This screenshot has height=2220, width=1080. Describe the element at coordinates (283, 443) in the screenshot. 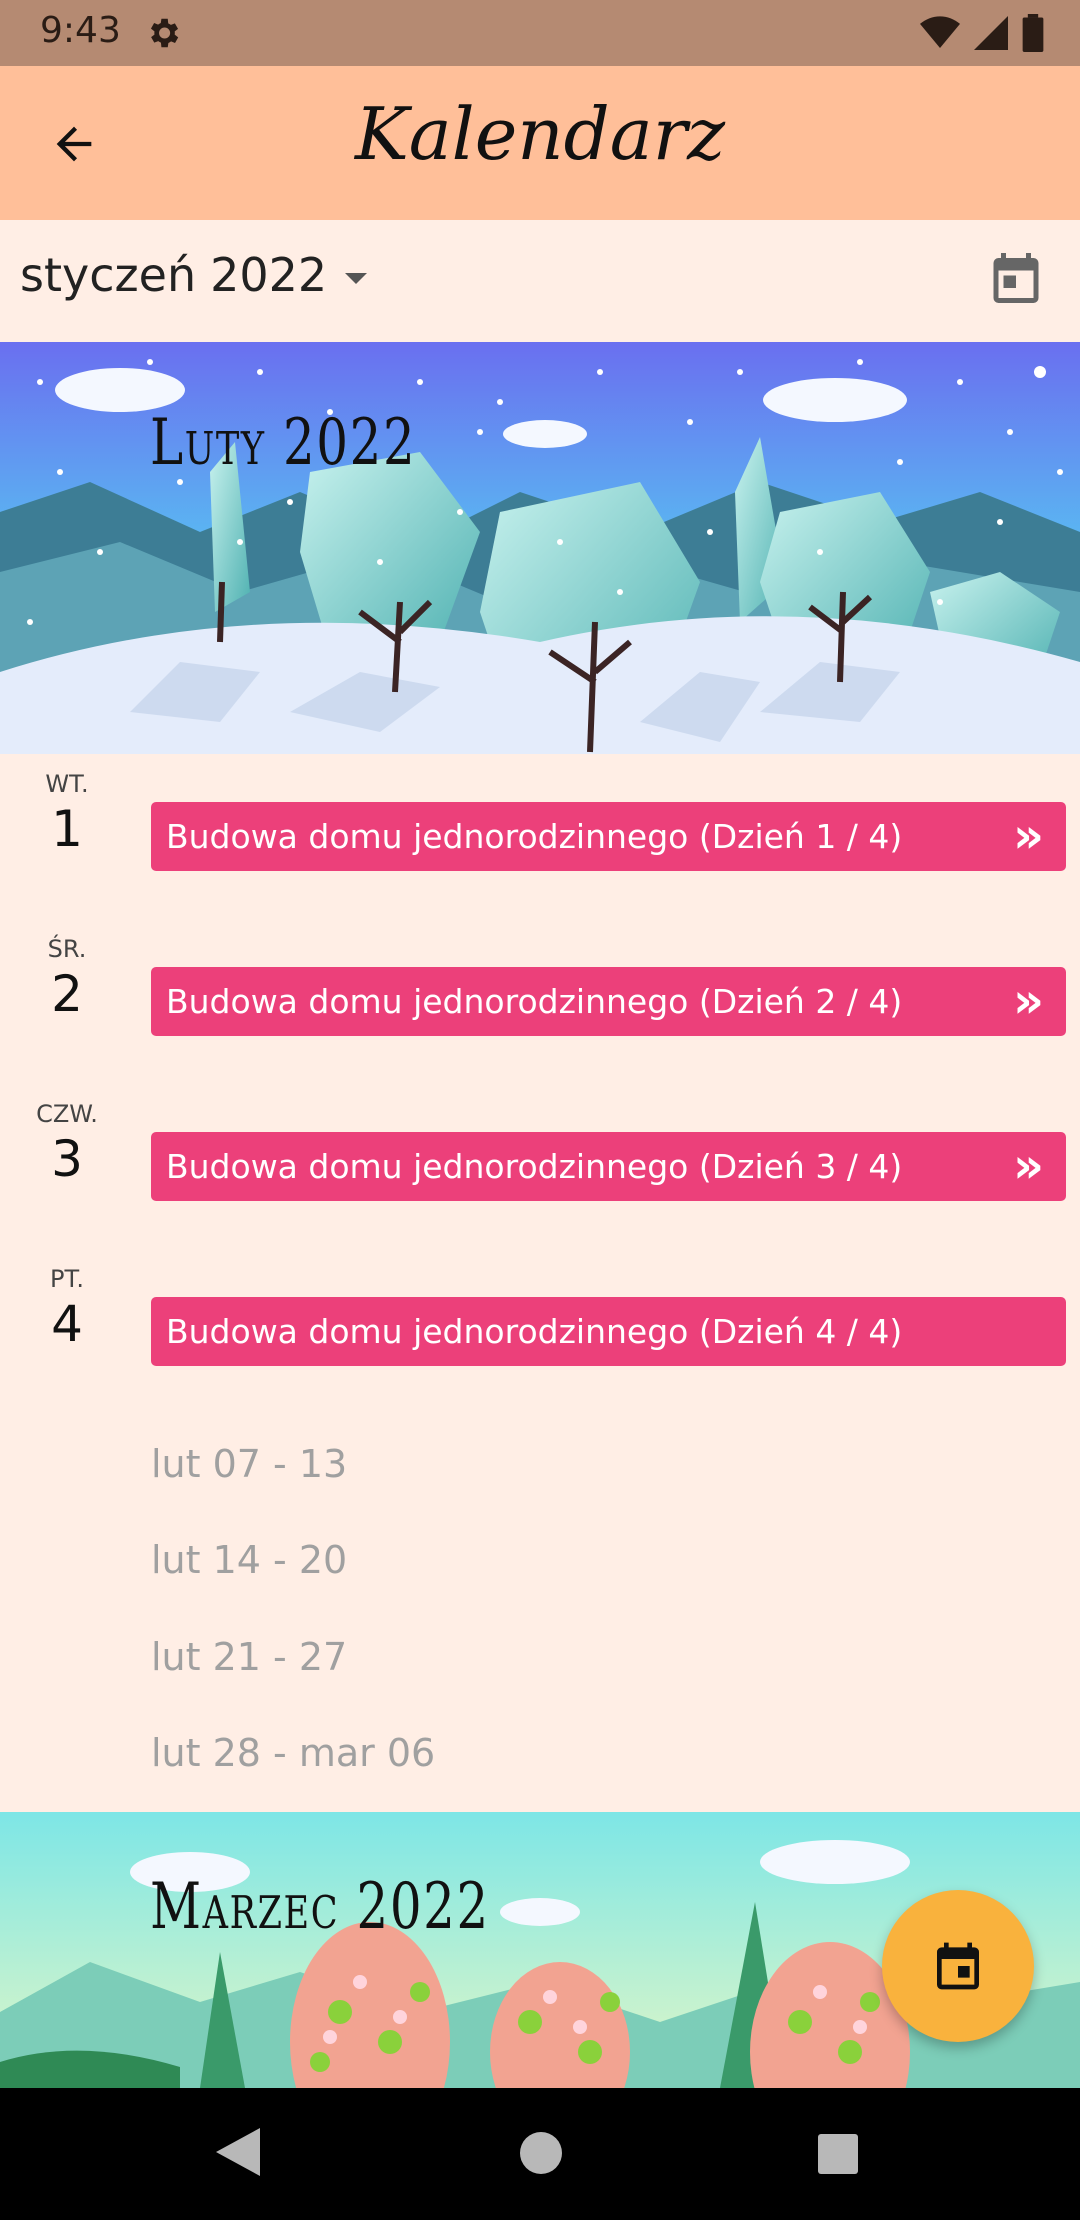

I see `february-banner-title: Luty 2022` at that location.